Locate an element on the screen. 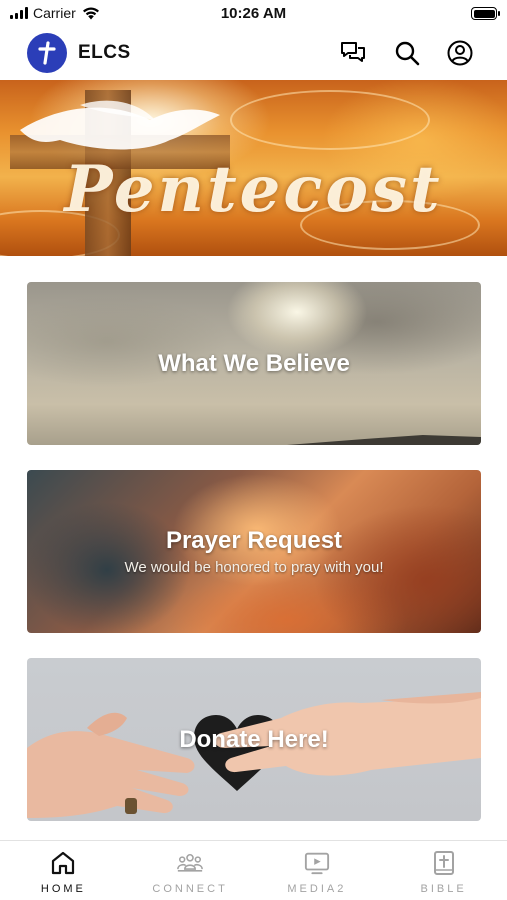  profile-button is located at coordinates (460, 53).